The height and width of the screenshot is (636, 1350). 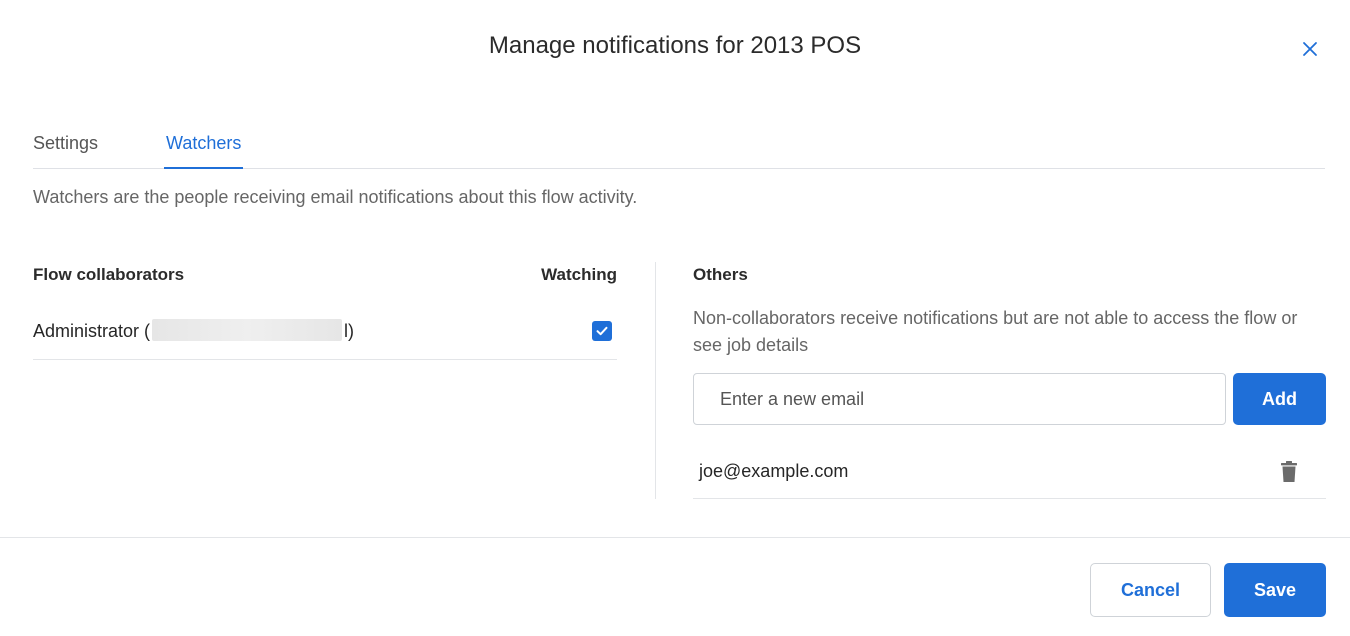 What do you see at coordinates (774, 471) in the screenshot?
I see `watcher-email: joe@example.com` at bounding box center [774, 471].